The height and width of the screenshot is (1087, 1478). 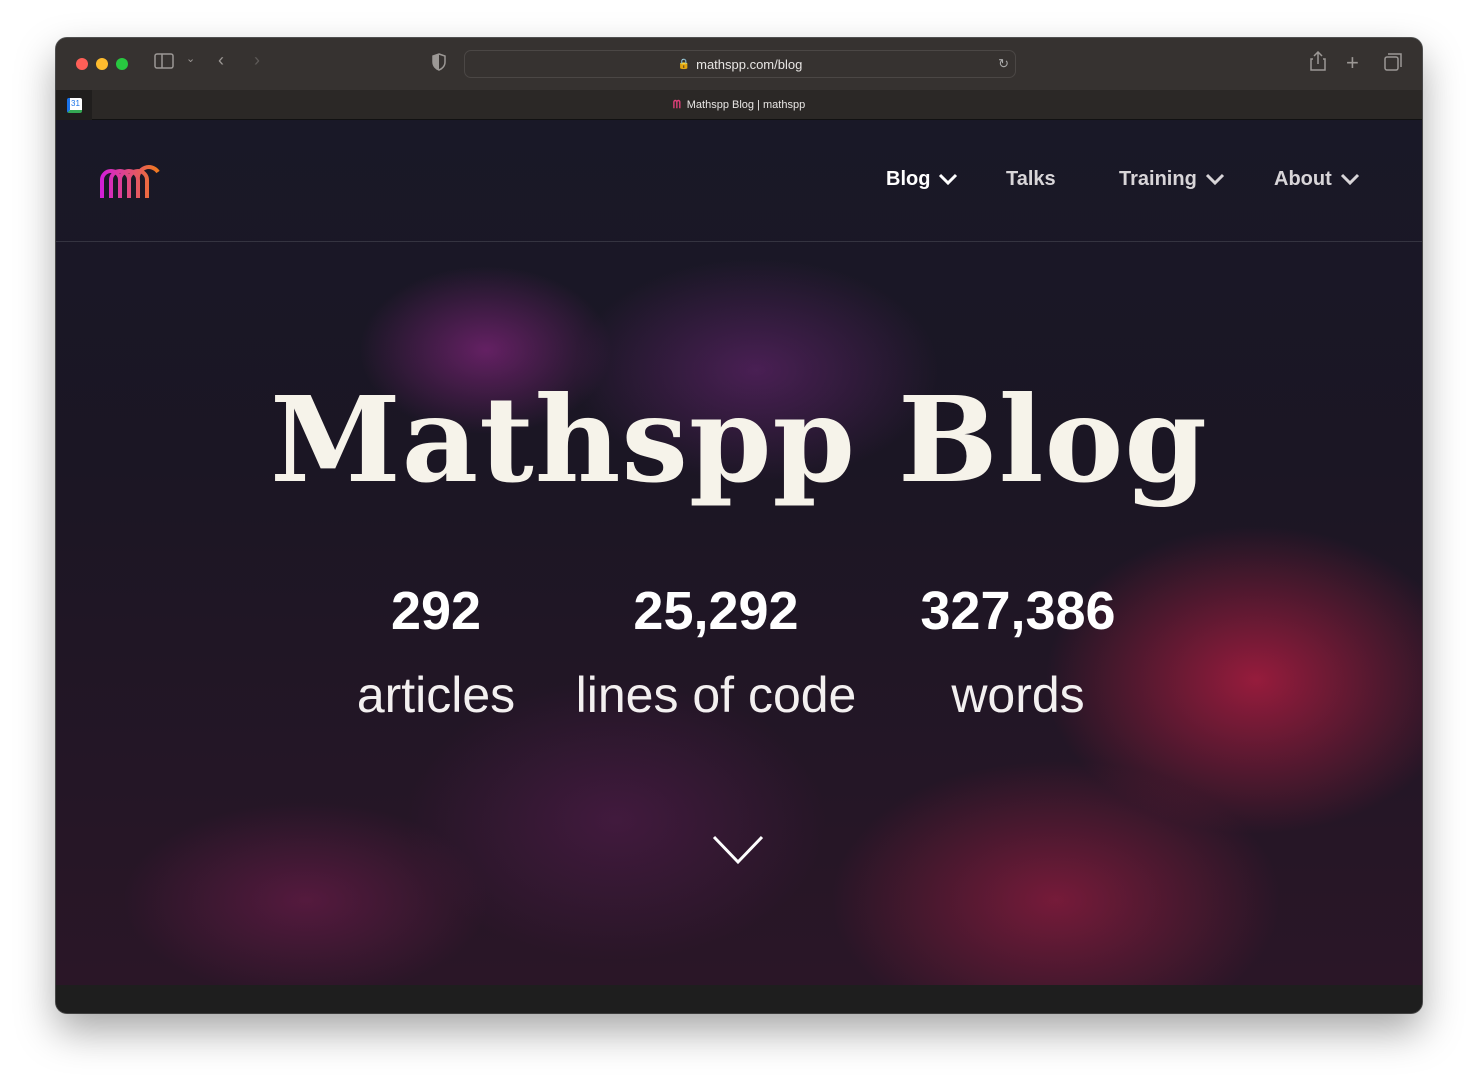 What do you see at coordinates (739, 181) in the screenshot?
I see `site-header: Blog Talks Training About` at bounding box center [739, 181].